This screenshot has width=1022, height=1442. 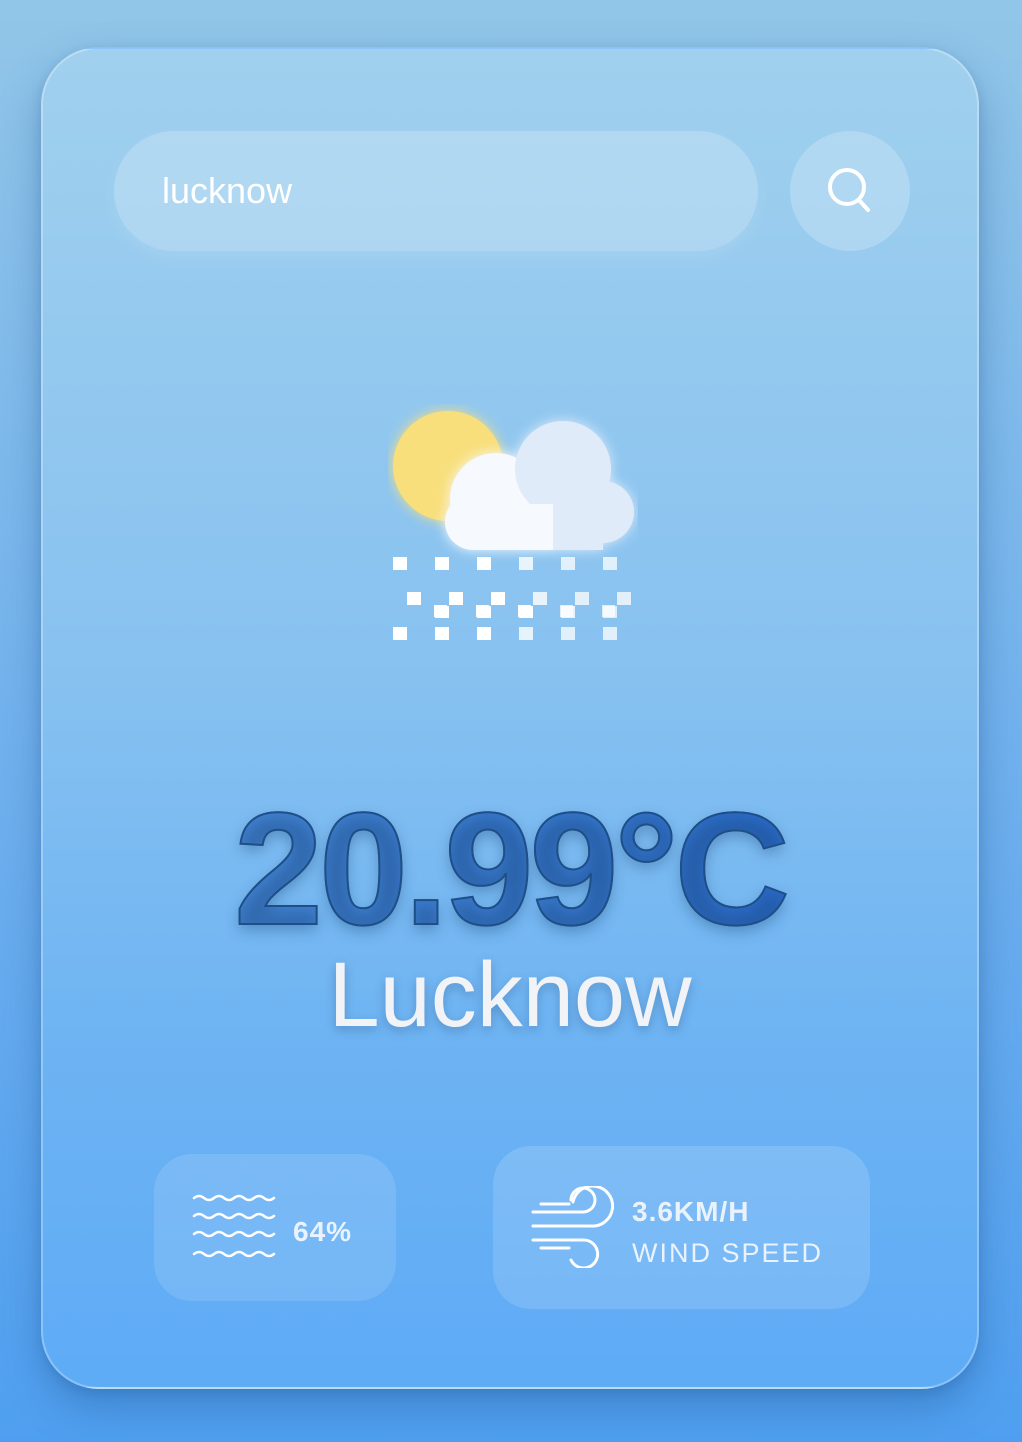 What do you see at coordinates (512, 598) in the screenshot?
I see `snow-dots-icon` at bounding box center [512, 598].